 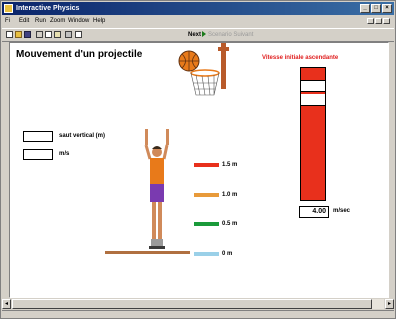 I want to click on menu-item-help: Help, so click(x=99, y=21).